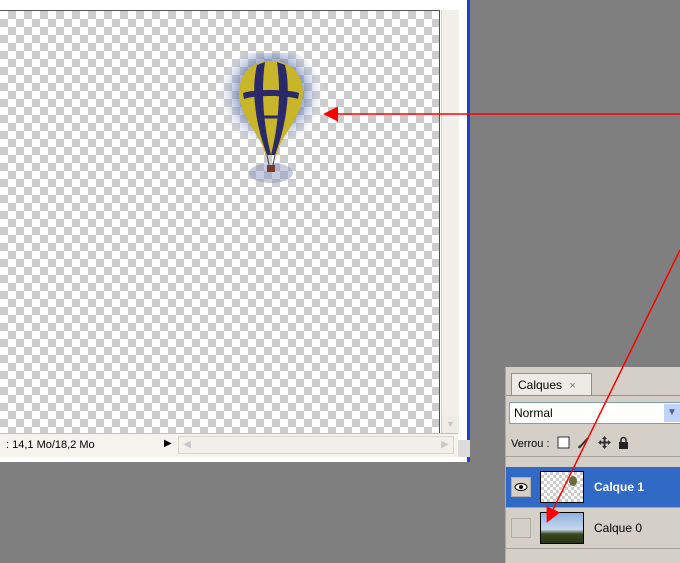  I want to click on annotation-arrow-visibility, so click(613, 386).